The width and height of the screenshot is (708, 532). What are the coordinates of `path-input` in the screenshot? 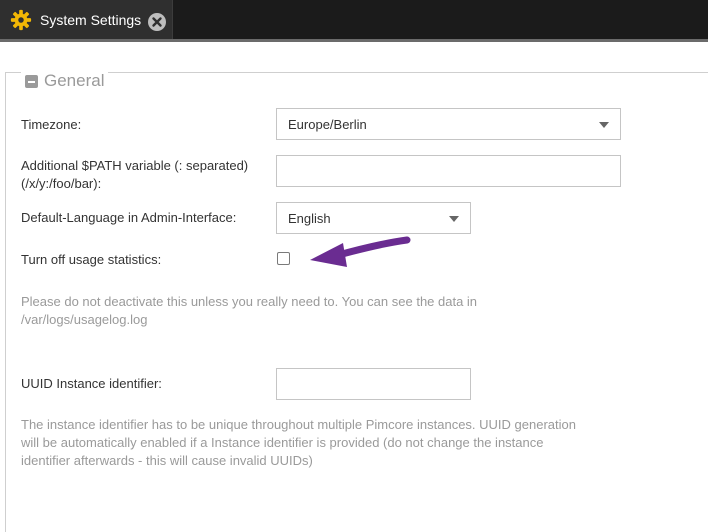 It's located at (448, 171).